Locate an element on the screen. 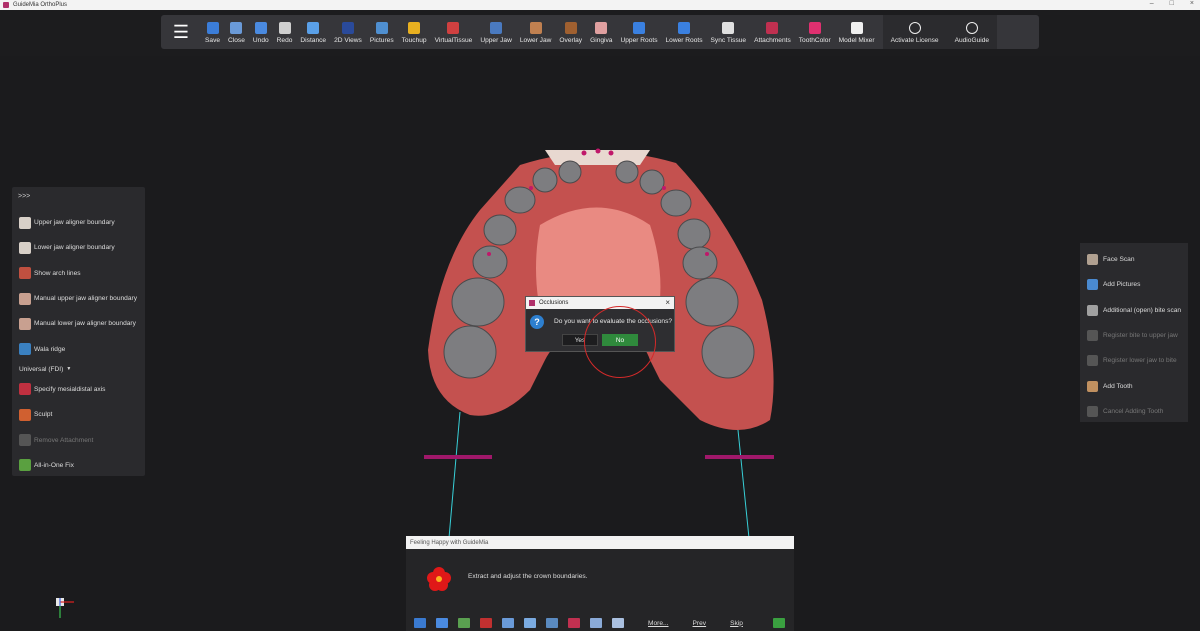 This screenshot has height=631, width=1200. sync-tissue-icon is located at coordinates (728, 28).